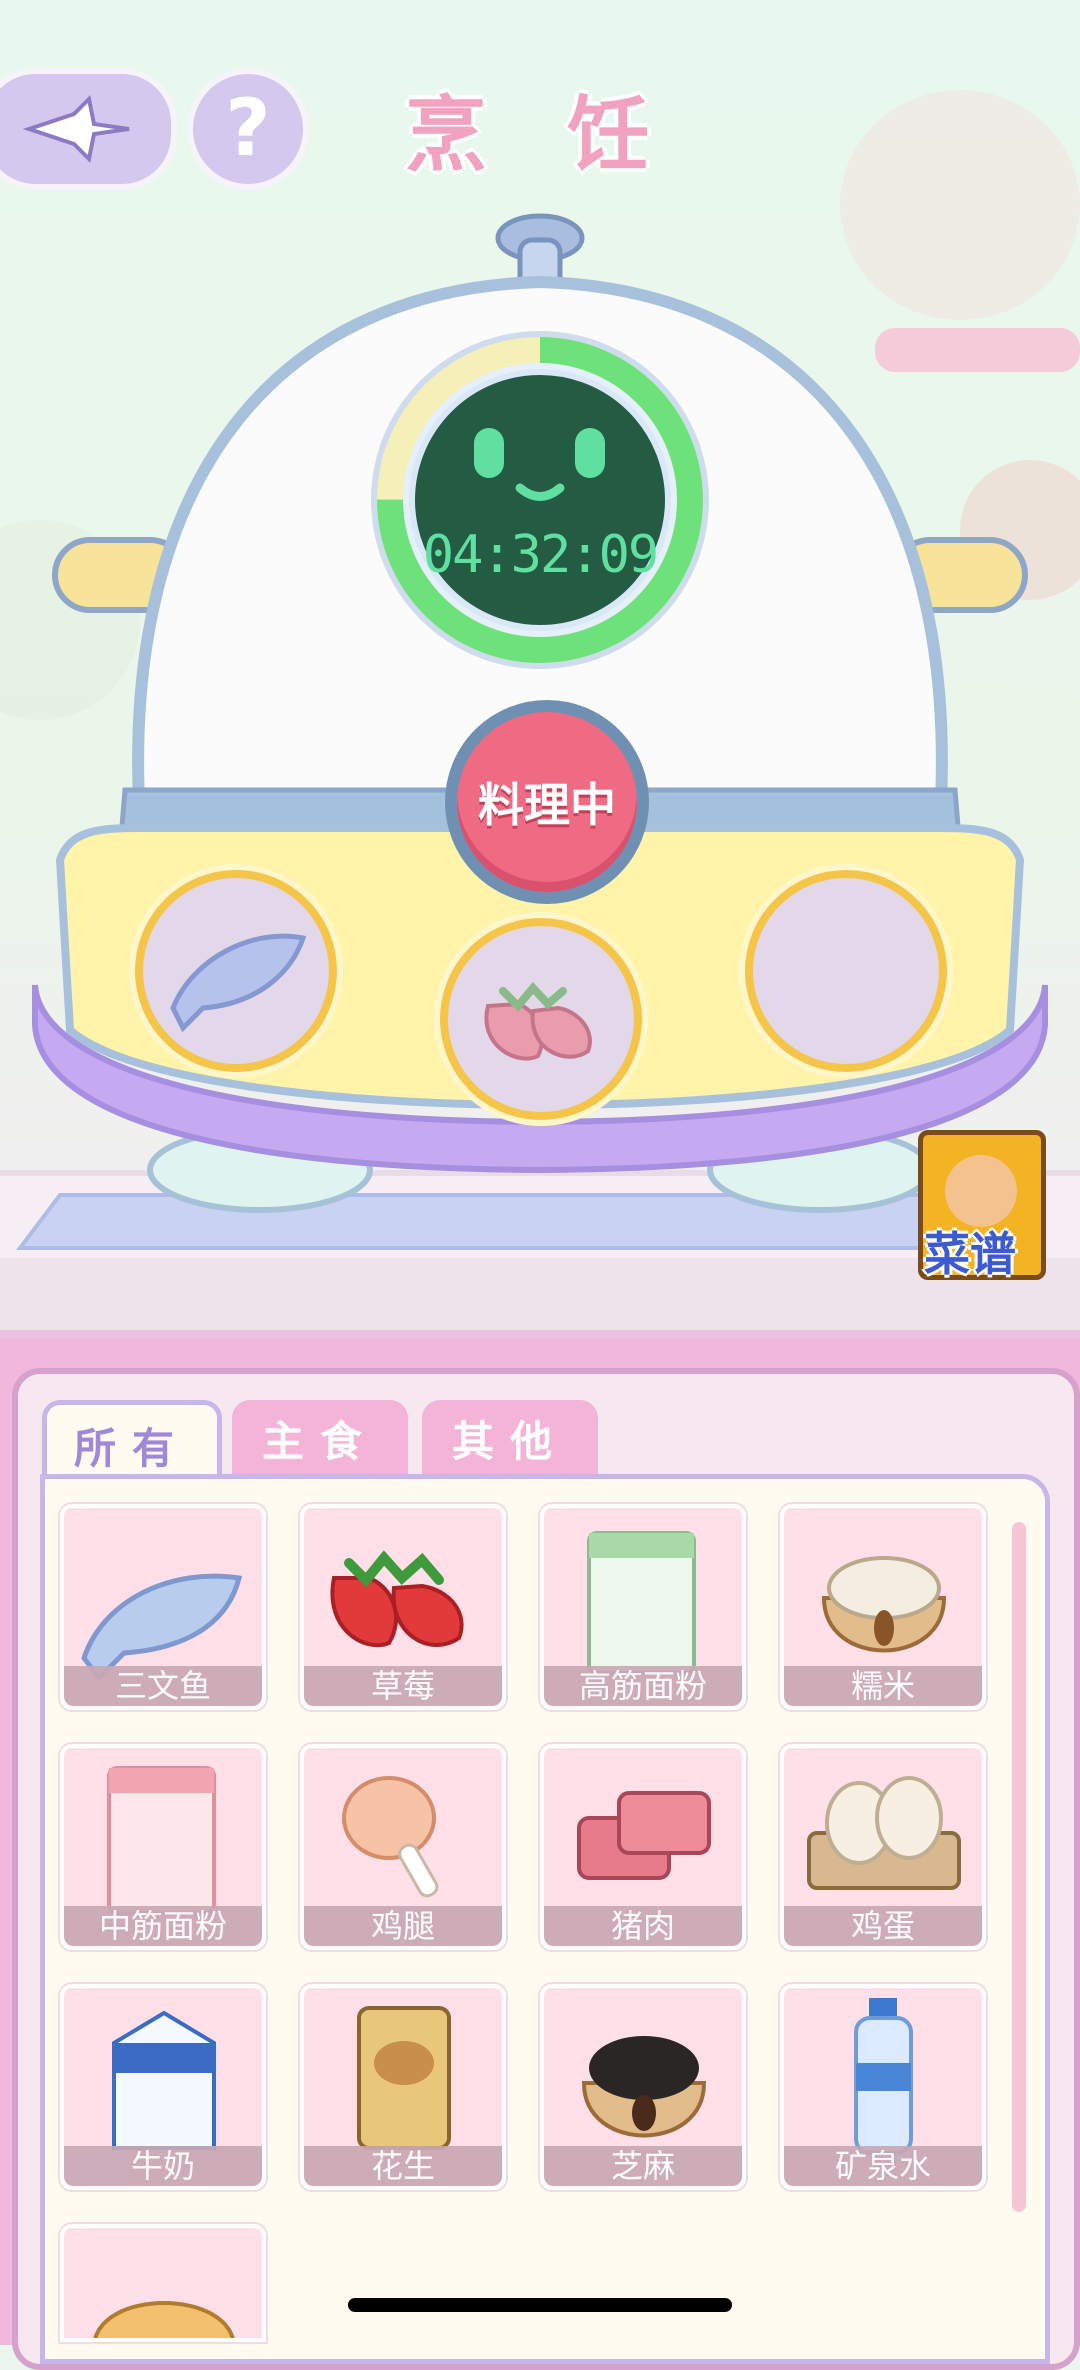  Describe the element at coordinates (981, 1191) in the screenshot. I see `cat-chef-icon` at that location.